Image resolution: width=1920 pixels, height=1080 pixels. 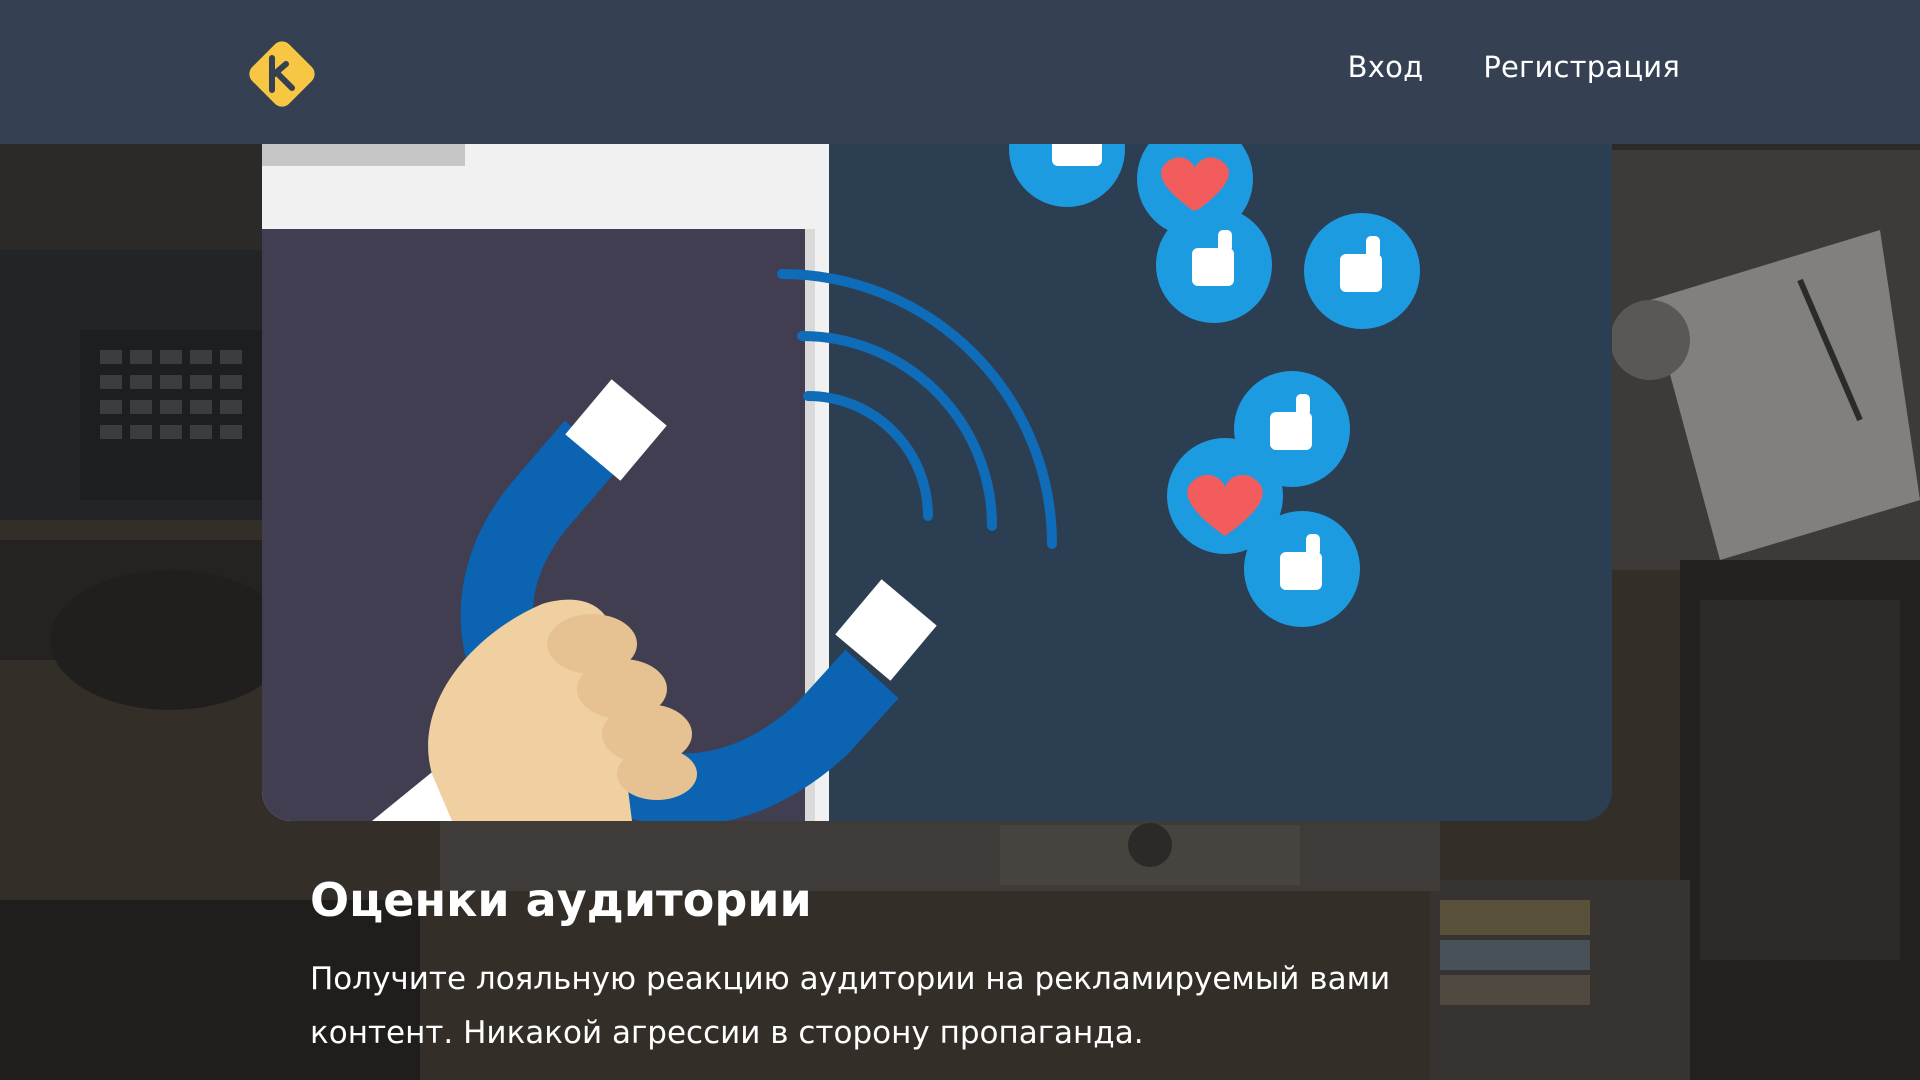 What do you see at coordinates (561, 900) in the screenshot?
I see `feature-title: Оценки аудитории` at bounding box center [561, 900].